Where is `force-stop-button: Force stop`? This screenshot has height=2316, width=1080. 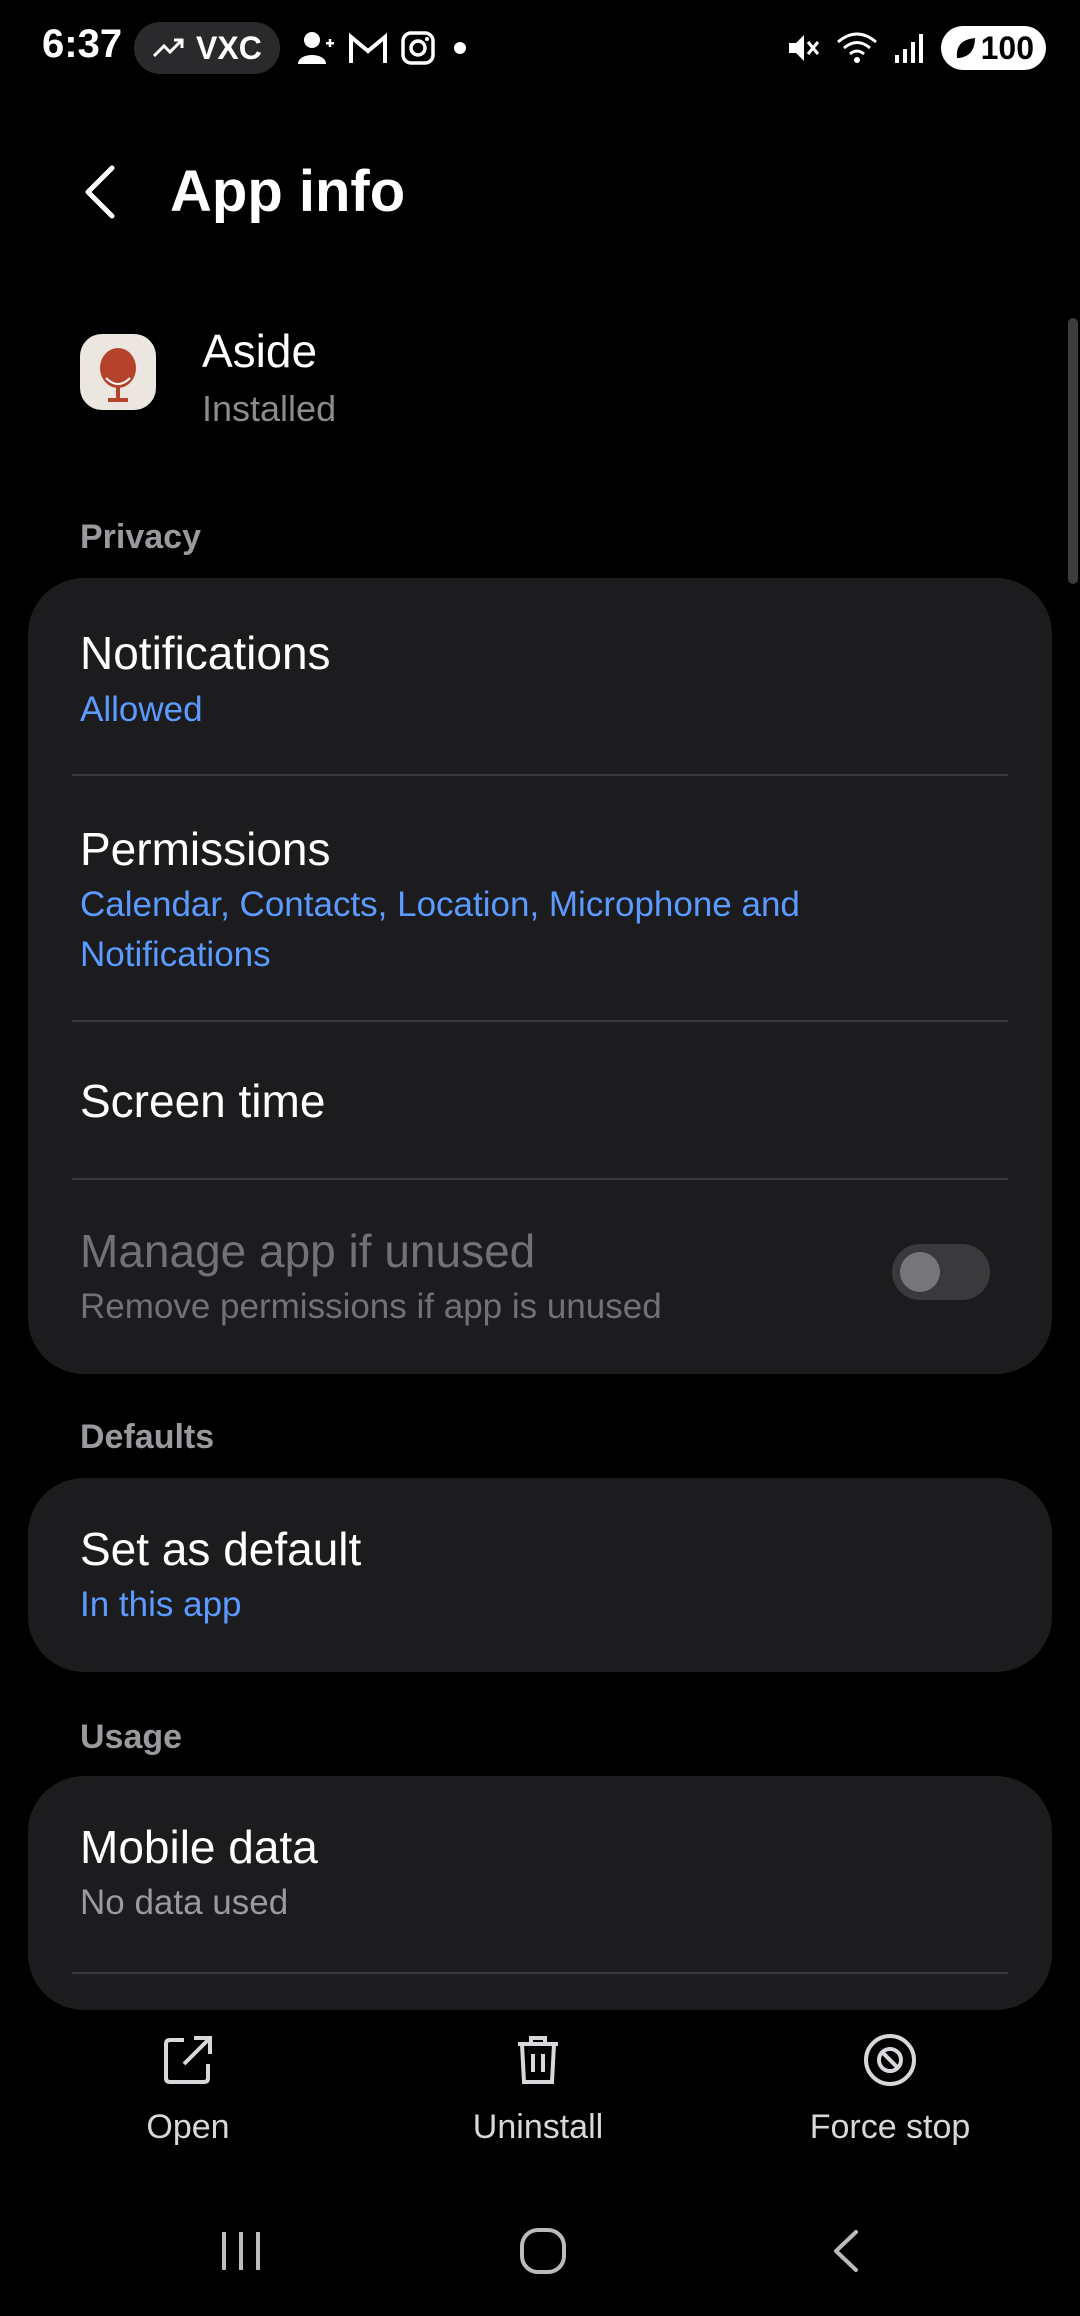 force-stop-button: Force stop is located at coordinates (890, 2083).